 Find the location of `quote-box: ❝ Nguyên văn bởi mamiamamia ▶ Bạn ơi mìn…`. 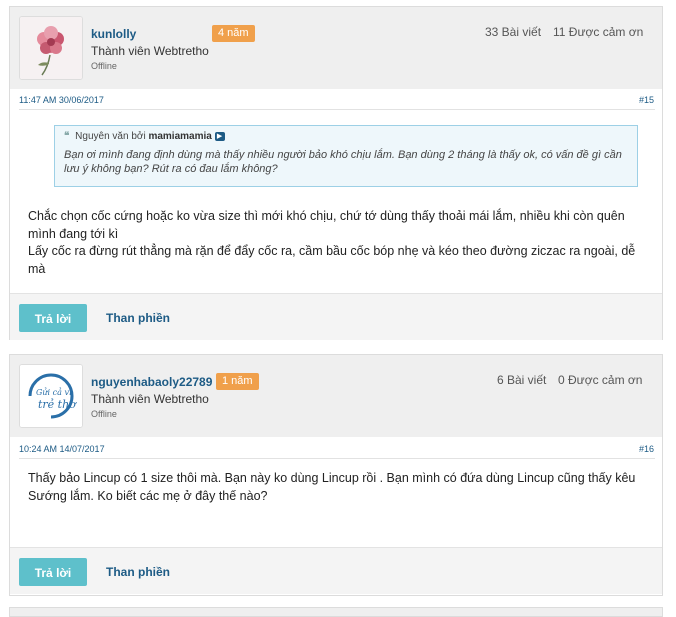

quote-box: ❝ Nguyên văn bởi mamiamamia ▶ Bạn ơi mìn… is located at coordinates (346, 156).